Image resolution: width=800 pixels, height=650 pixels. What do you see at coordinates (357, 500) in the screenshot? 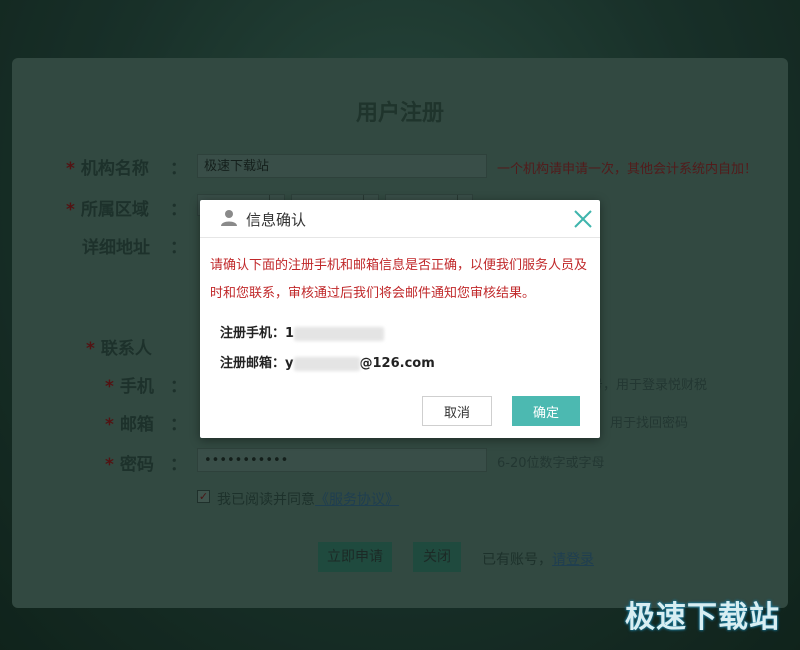
I see `service-agreement-link: 《服务协议》` at bounding box center [357, 500].